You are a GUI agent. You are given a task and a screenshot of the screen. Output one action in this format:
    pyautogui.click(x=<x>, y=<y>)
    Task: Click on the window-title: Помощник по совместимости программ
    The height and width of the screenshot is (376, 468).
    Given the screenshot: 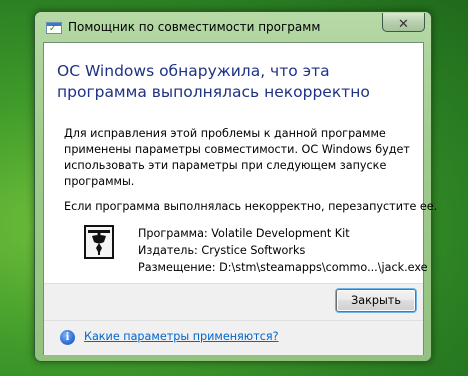 What is the action you would take?
    pyautogui.click(x=194, y=27)
    